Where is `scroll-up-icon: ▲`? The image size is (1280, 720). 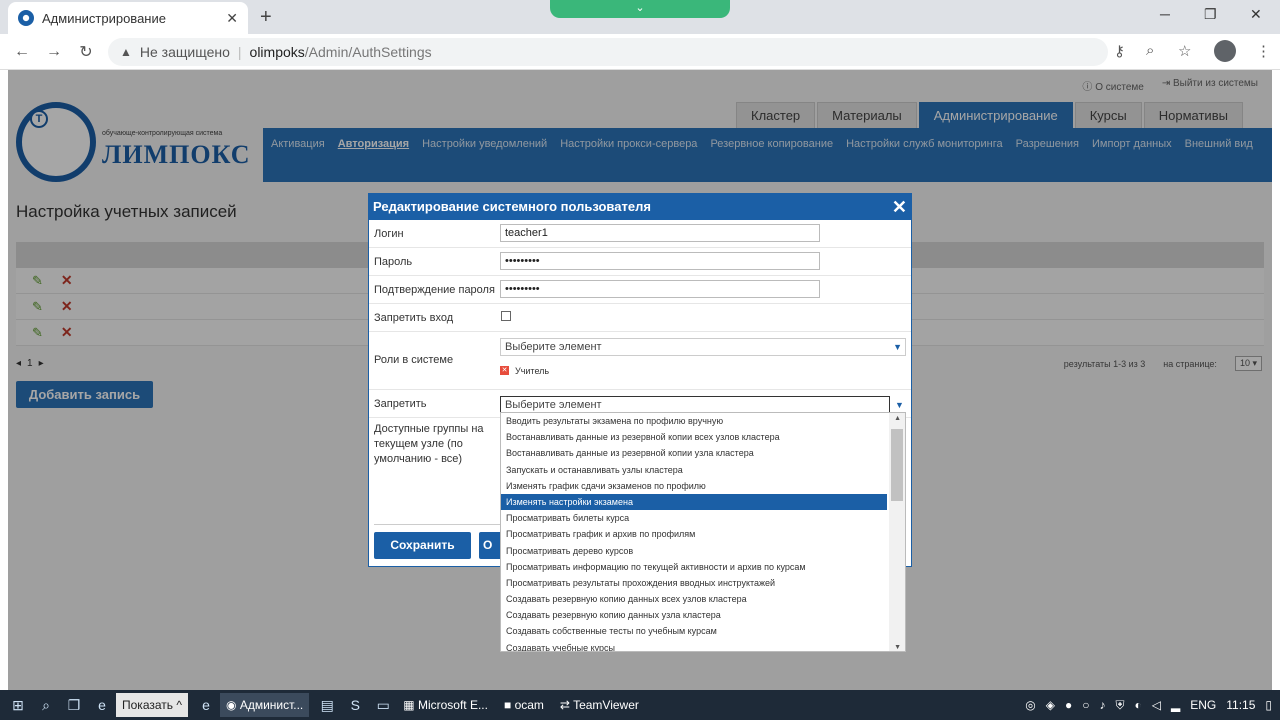 scroll-up-icon: ▲ is located at coordinates (897, 418).